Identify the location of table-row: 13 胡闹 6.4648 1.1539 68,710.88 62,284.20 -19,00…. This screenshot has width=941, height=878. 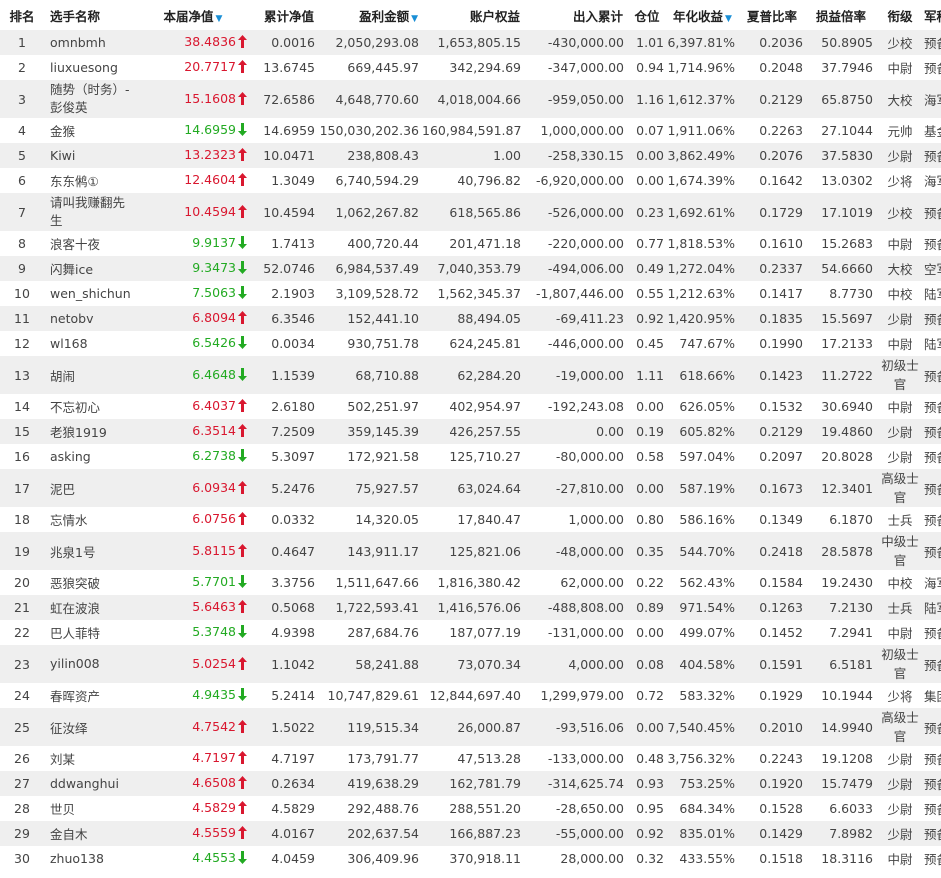
(470, 375).